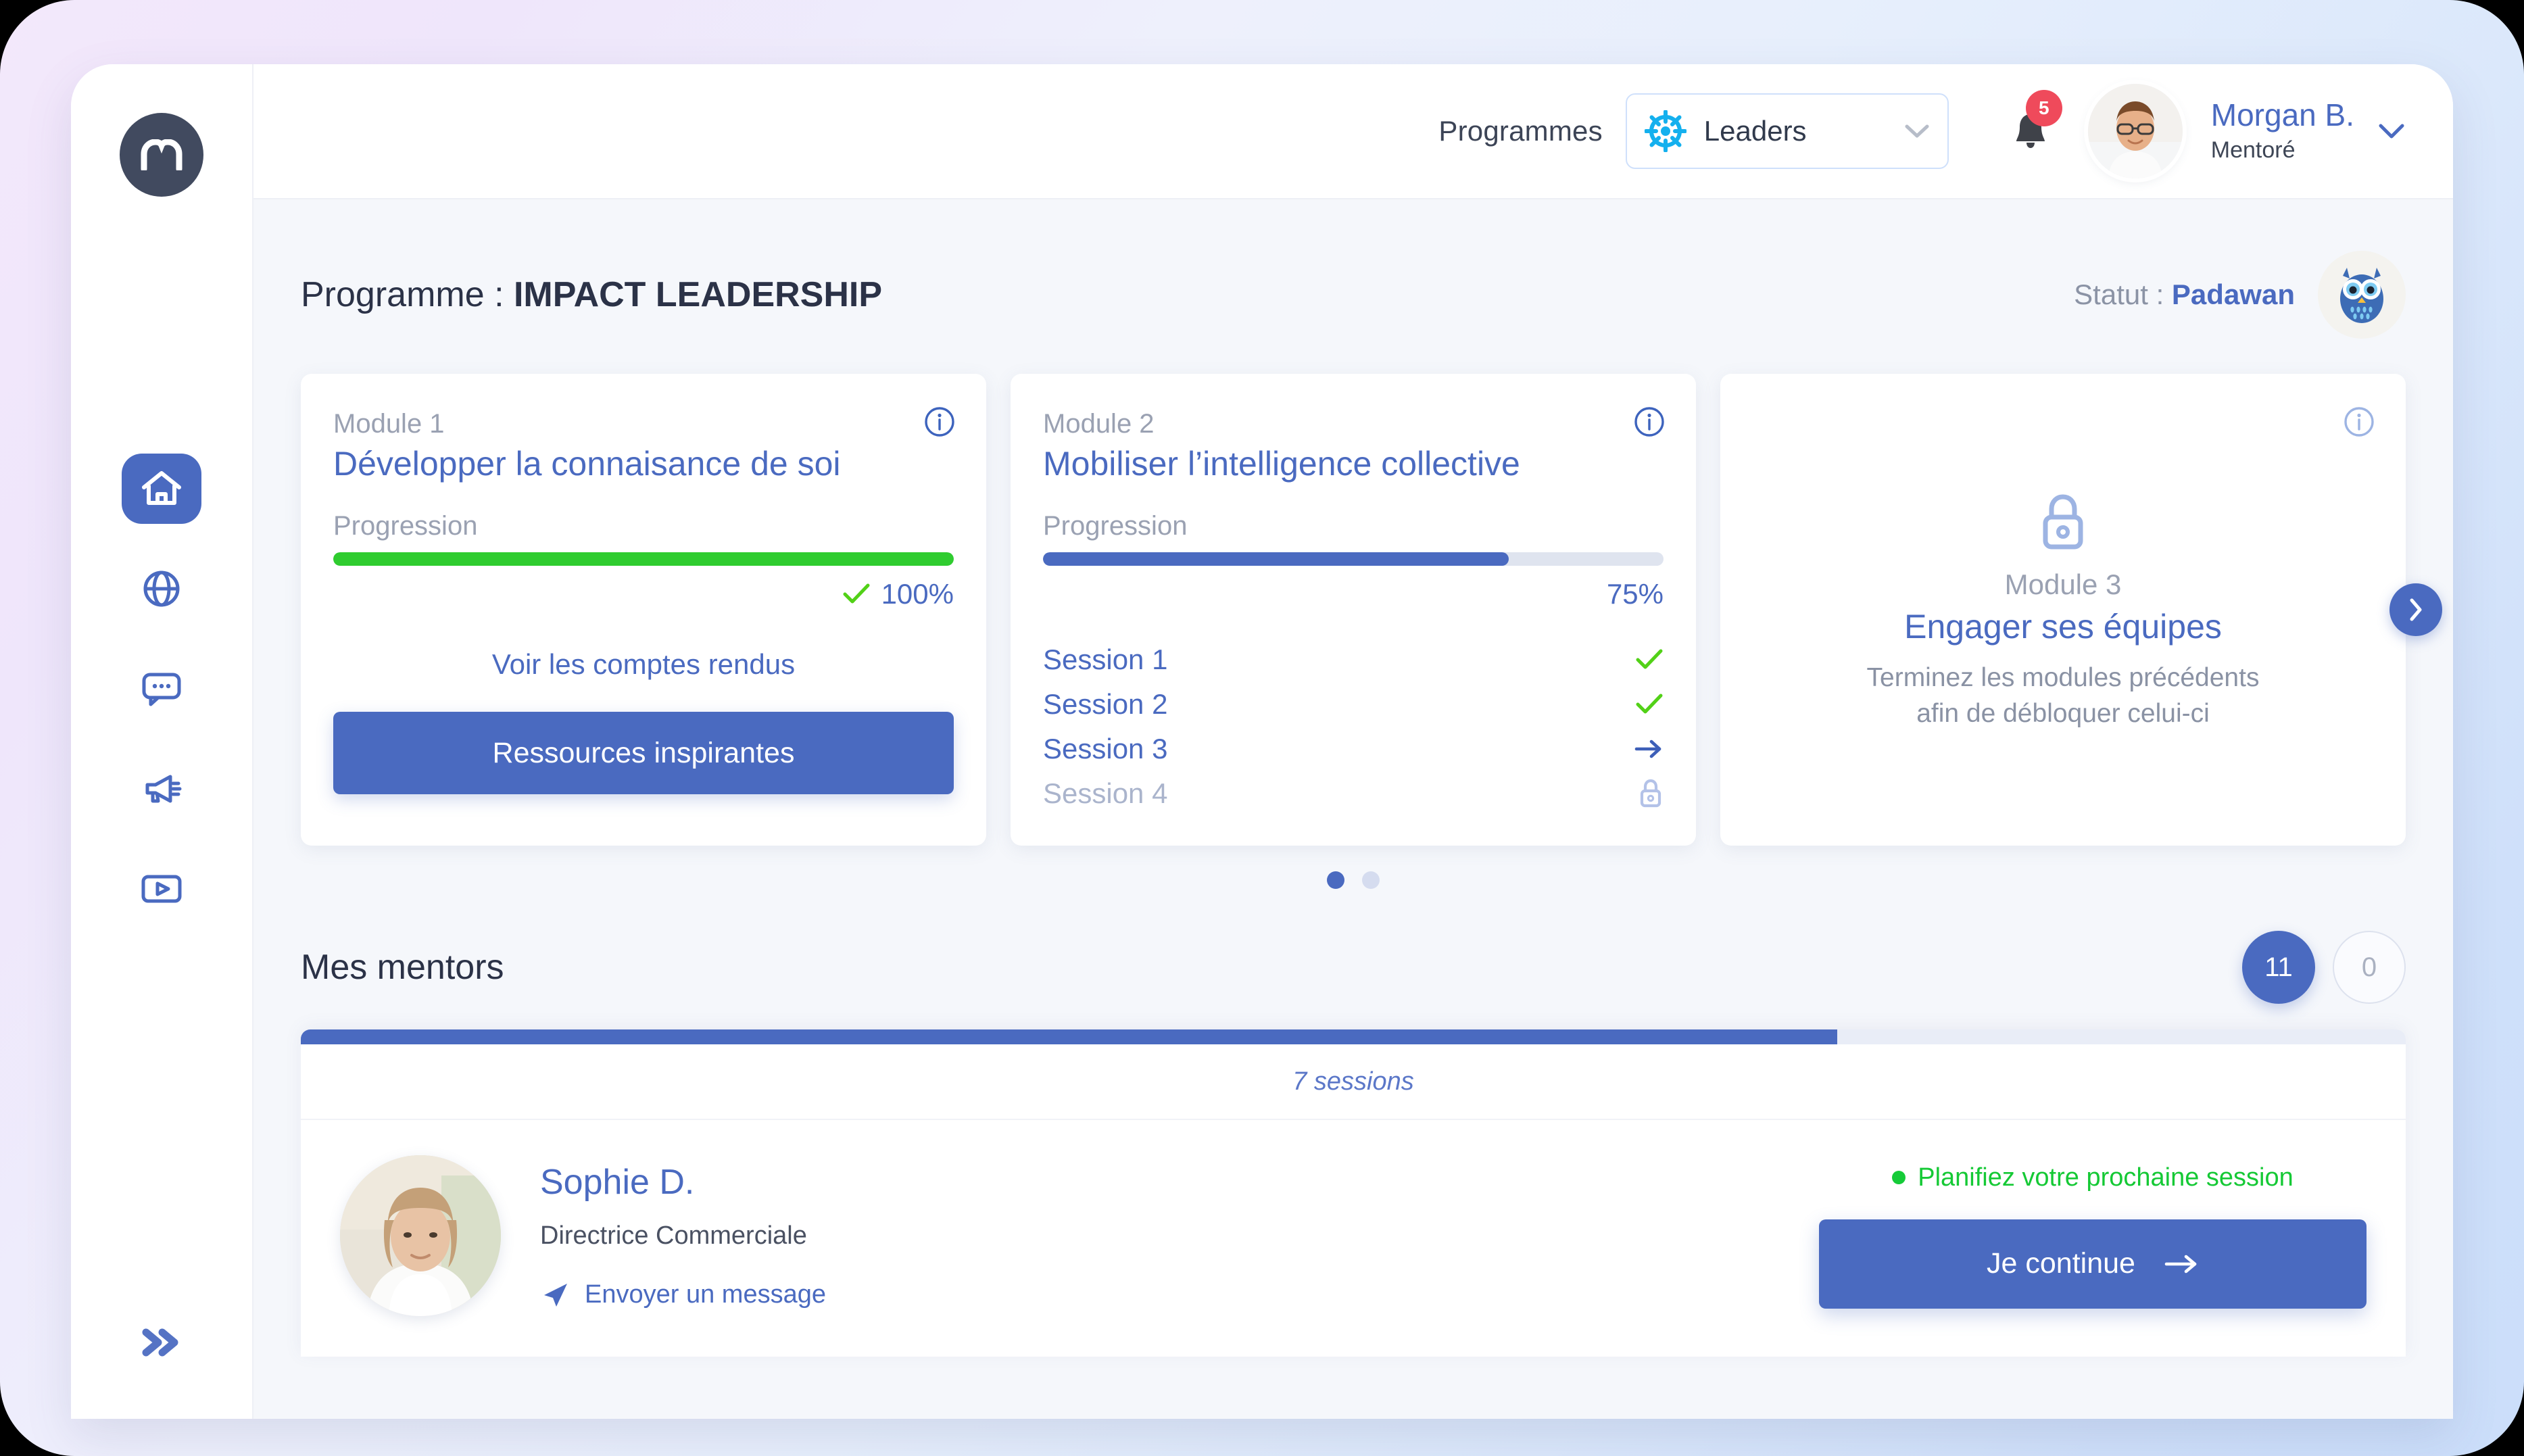  What do you see at coordinates (1160, 1295) in the screenshot?
I see `send-message-link: Envoyer un message` at bounding box center [1160, 1295].